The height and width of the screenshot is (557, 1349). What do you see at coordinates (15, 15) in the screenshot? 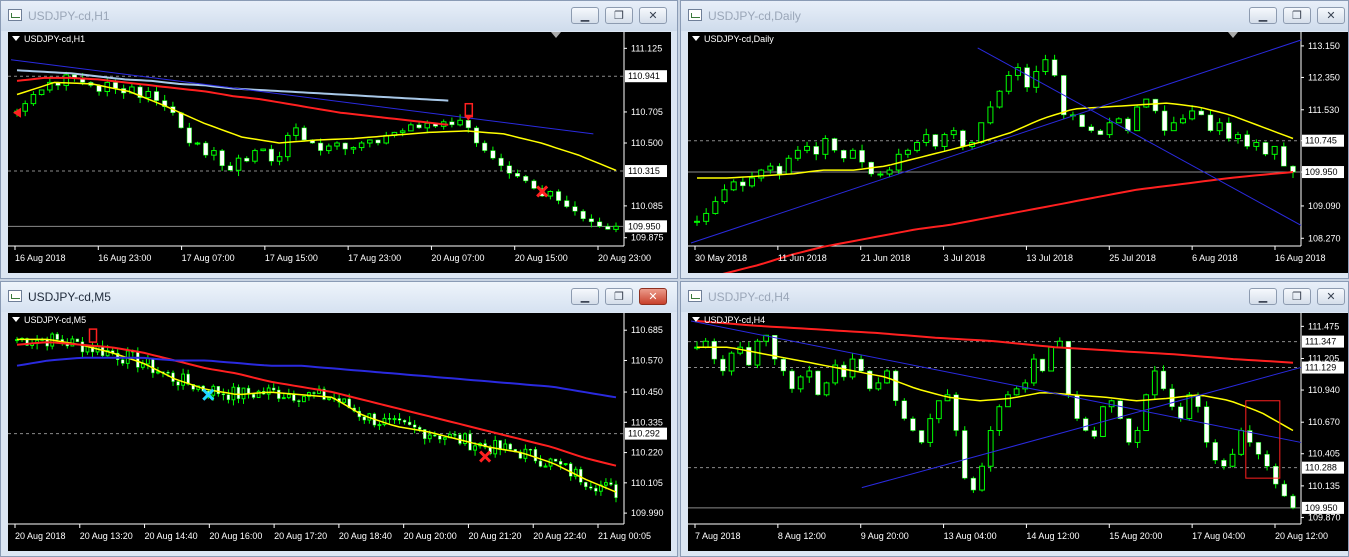
I see `chart-window-icon` at bounding box center [15, 15].